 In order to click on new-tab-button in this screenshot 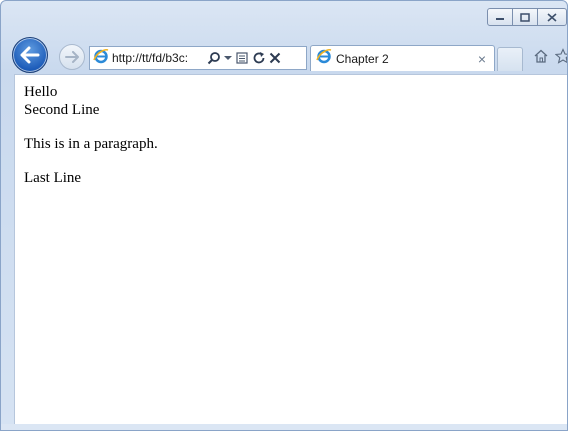, I will do `click(510, 59)`.